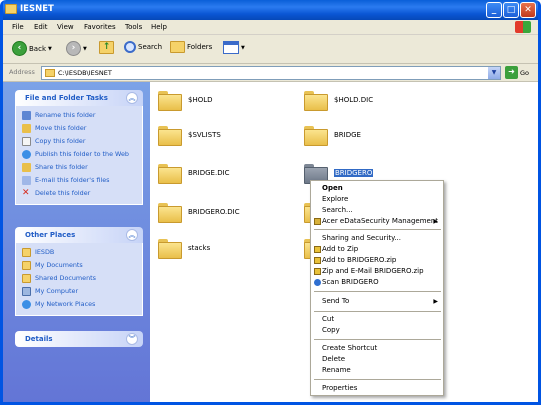  Describe the element at coordinates (377, 348) in the screenshot. I see `menu-item-create-shortcut: Create Shortcut` at that location.